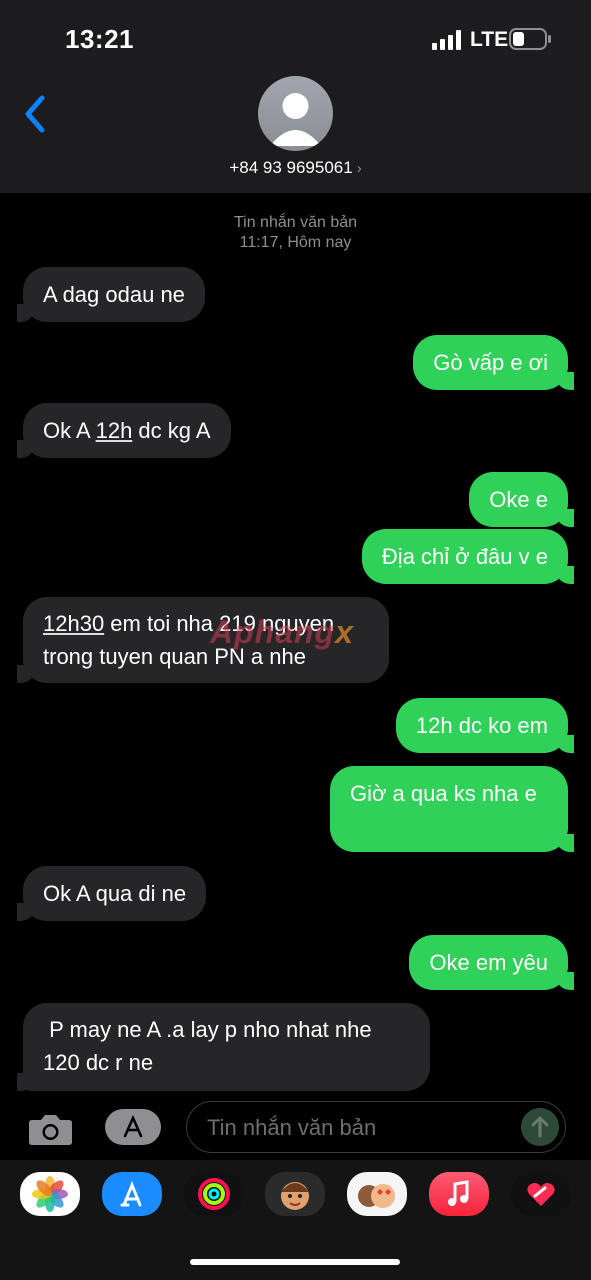  Describe the element at coordinates (377, 1194) in the screenshot. I see `memoji-stickers-icon` at that location.